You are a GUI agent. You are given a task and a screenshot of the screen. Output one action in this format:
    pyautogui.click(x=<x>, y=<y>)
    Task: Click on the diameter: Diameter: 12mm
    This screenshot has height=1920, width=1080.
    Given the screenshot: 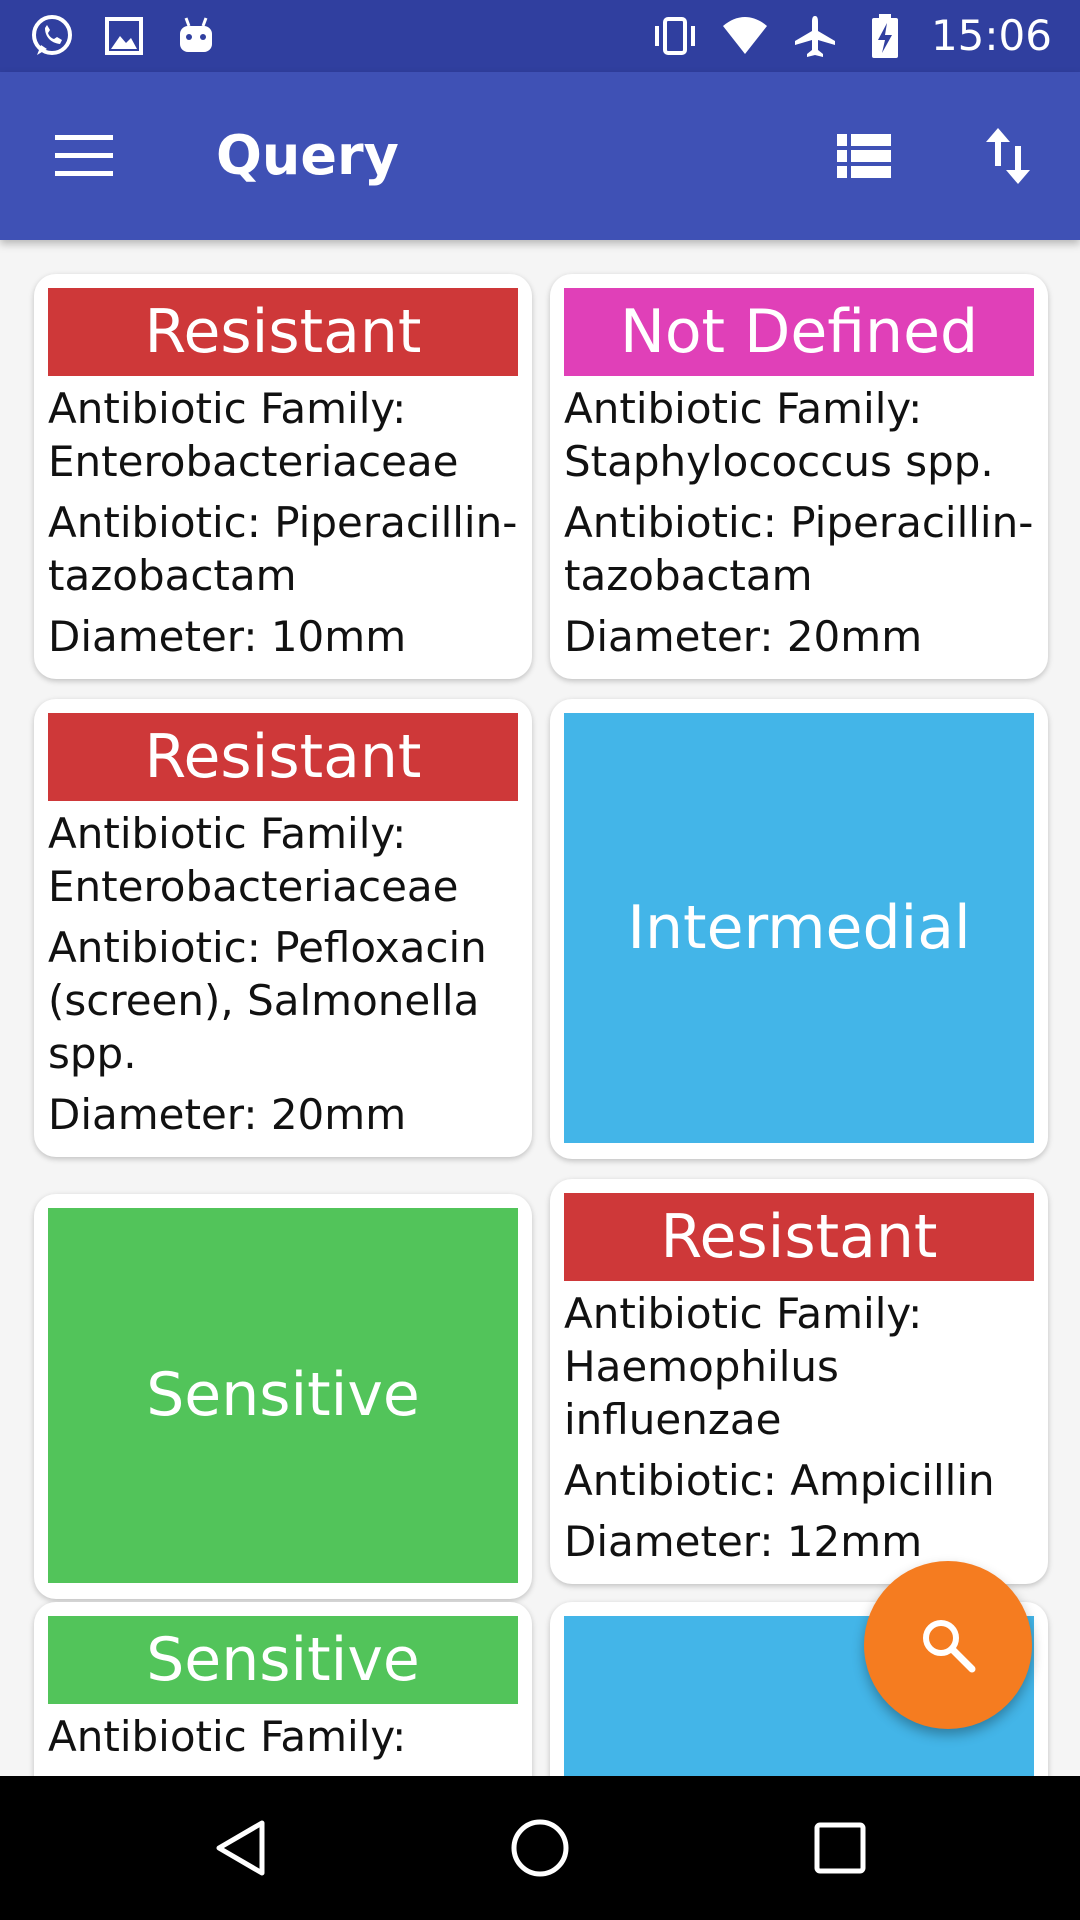 What is the action you would take?
    pyautogui.click(x=743, y=1541)
    